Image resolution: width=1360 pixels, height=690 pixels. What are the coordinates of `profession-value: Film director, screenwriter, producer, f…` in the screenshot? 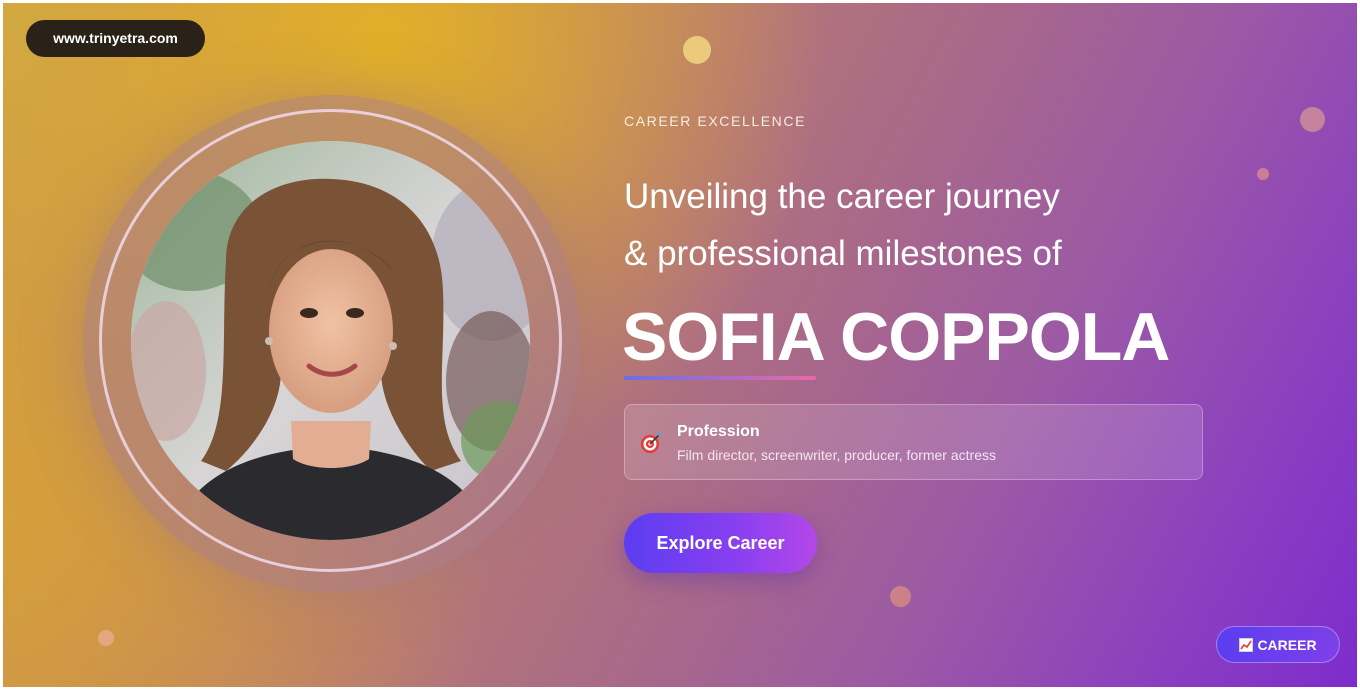 It's located at (836, 455).